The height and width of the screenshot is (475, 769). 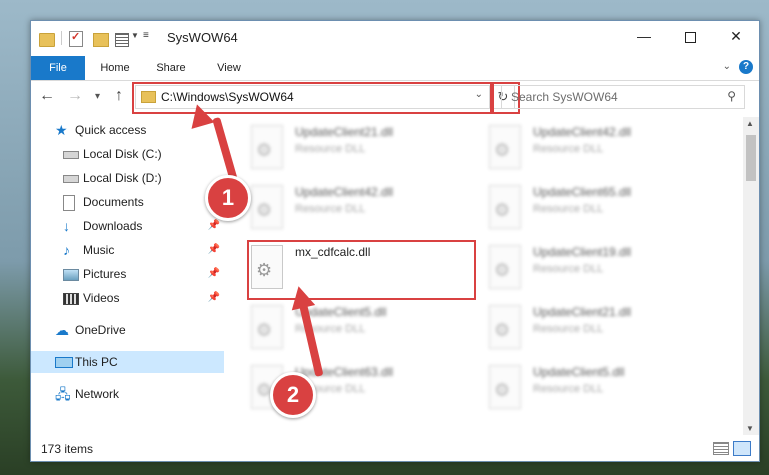 I want to click on step-badge-1: 1, so click(x=228, y=198).